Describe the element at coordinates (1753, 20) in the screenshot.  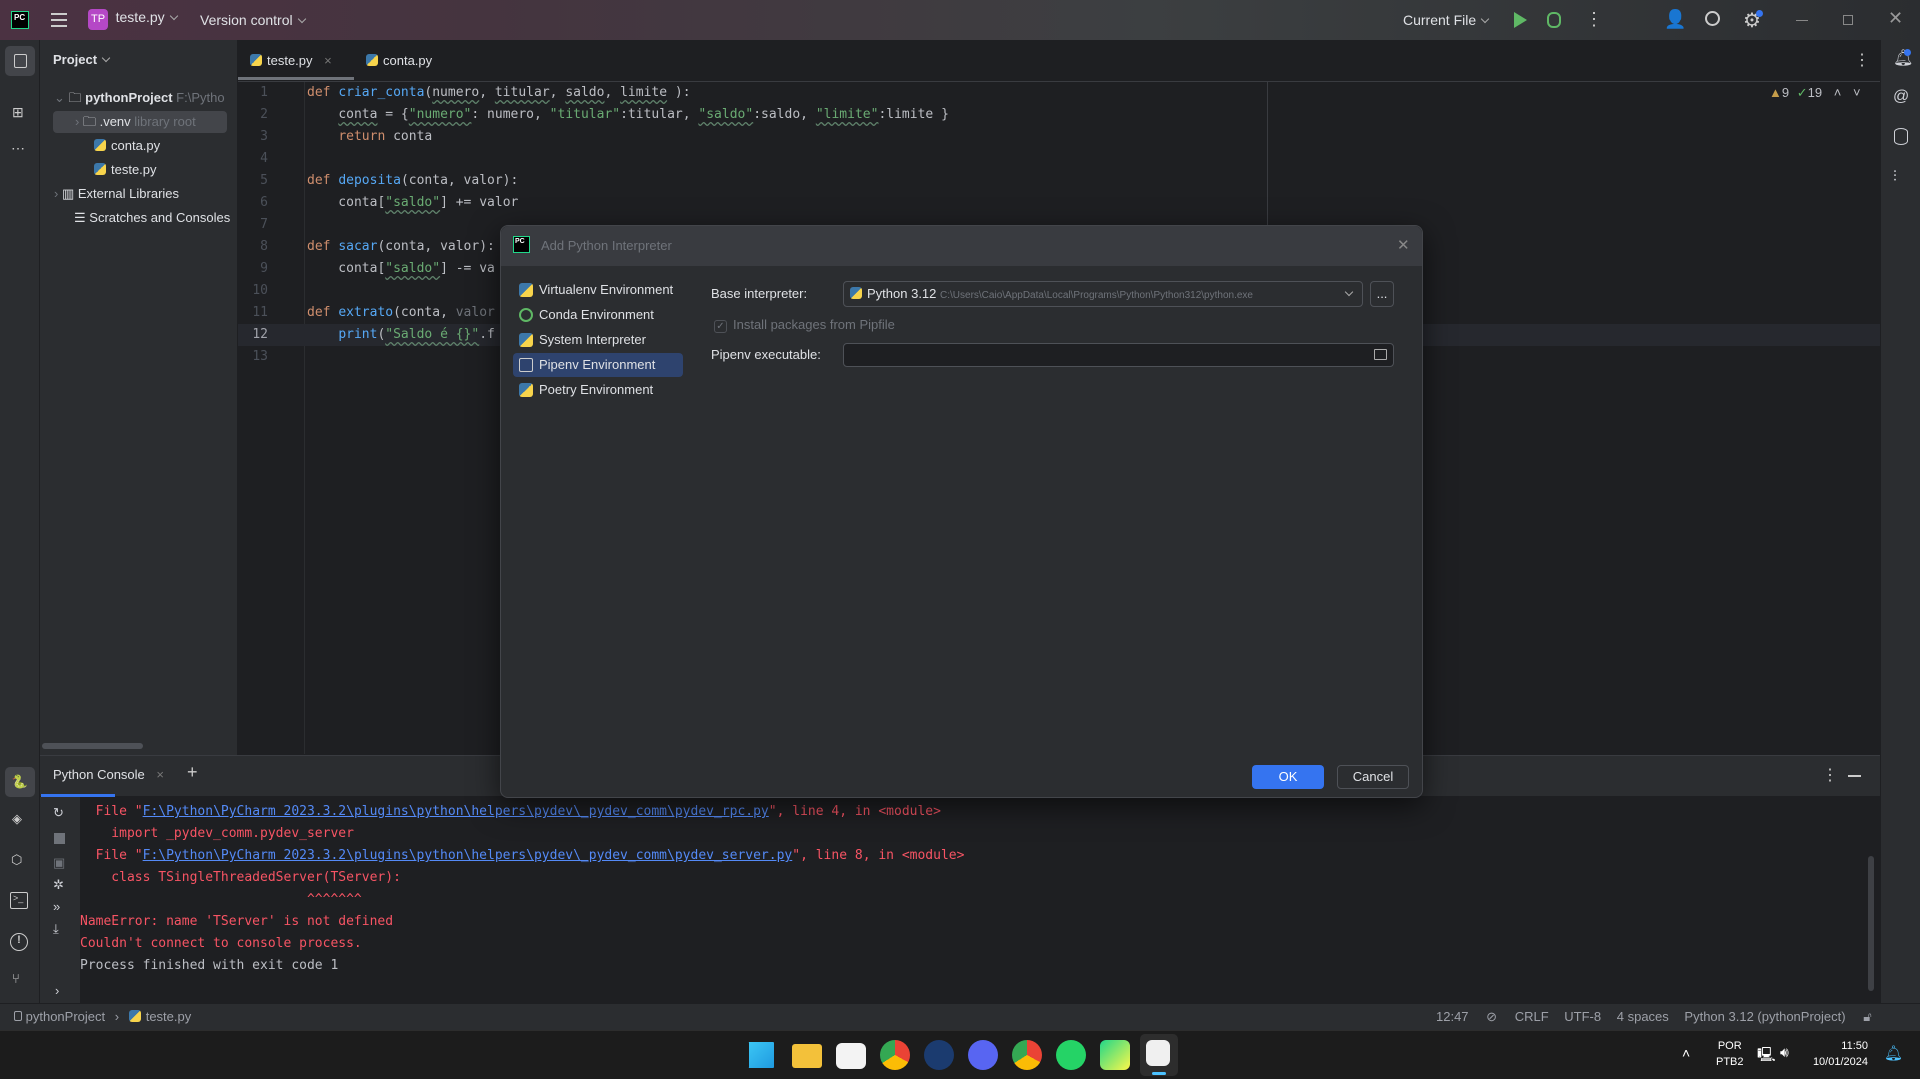
I see `settings-icon: ⚙` at that location.